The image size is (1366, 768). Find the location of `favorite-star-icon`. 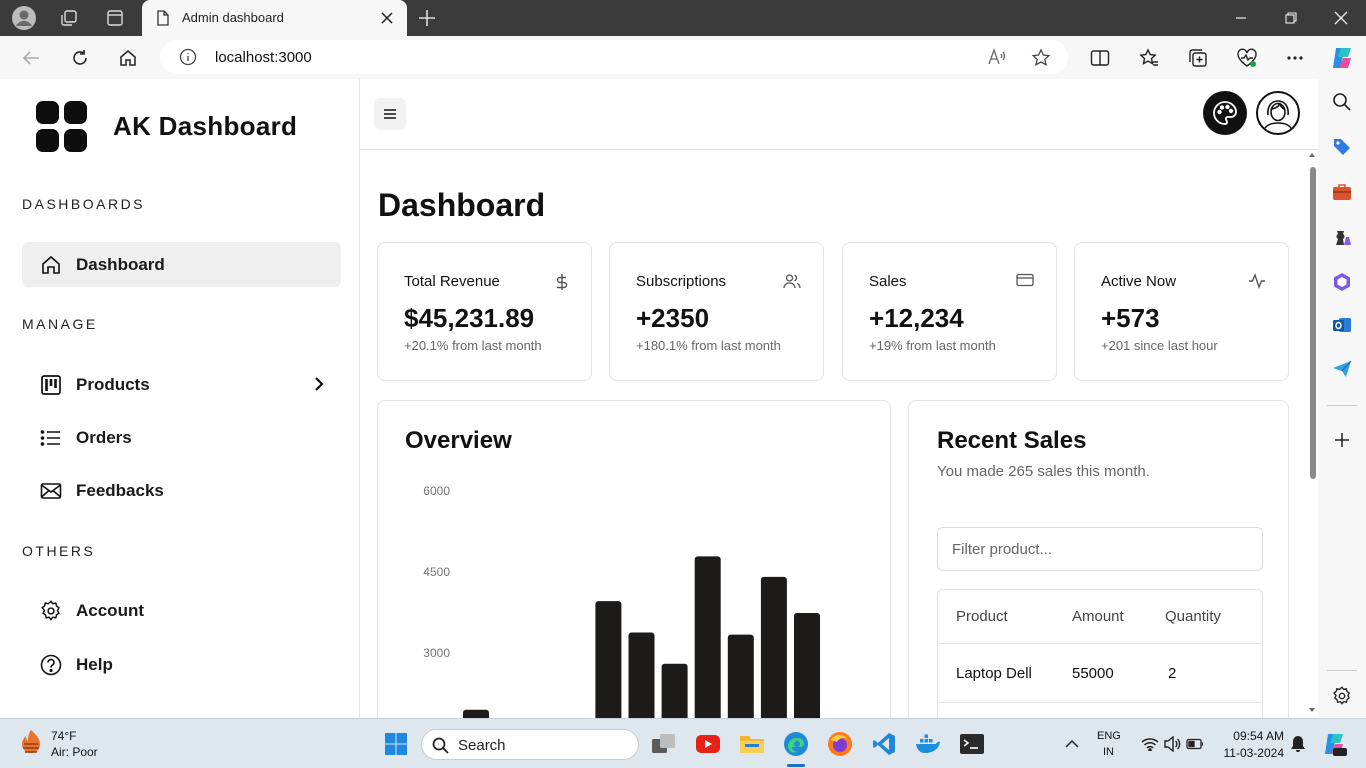

favorite-star-icon is located at coordinates (1041, 58).